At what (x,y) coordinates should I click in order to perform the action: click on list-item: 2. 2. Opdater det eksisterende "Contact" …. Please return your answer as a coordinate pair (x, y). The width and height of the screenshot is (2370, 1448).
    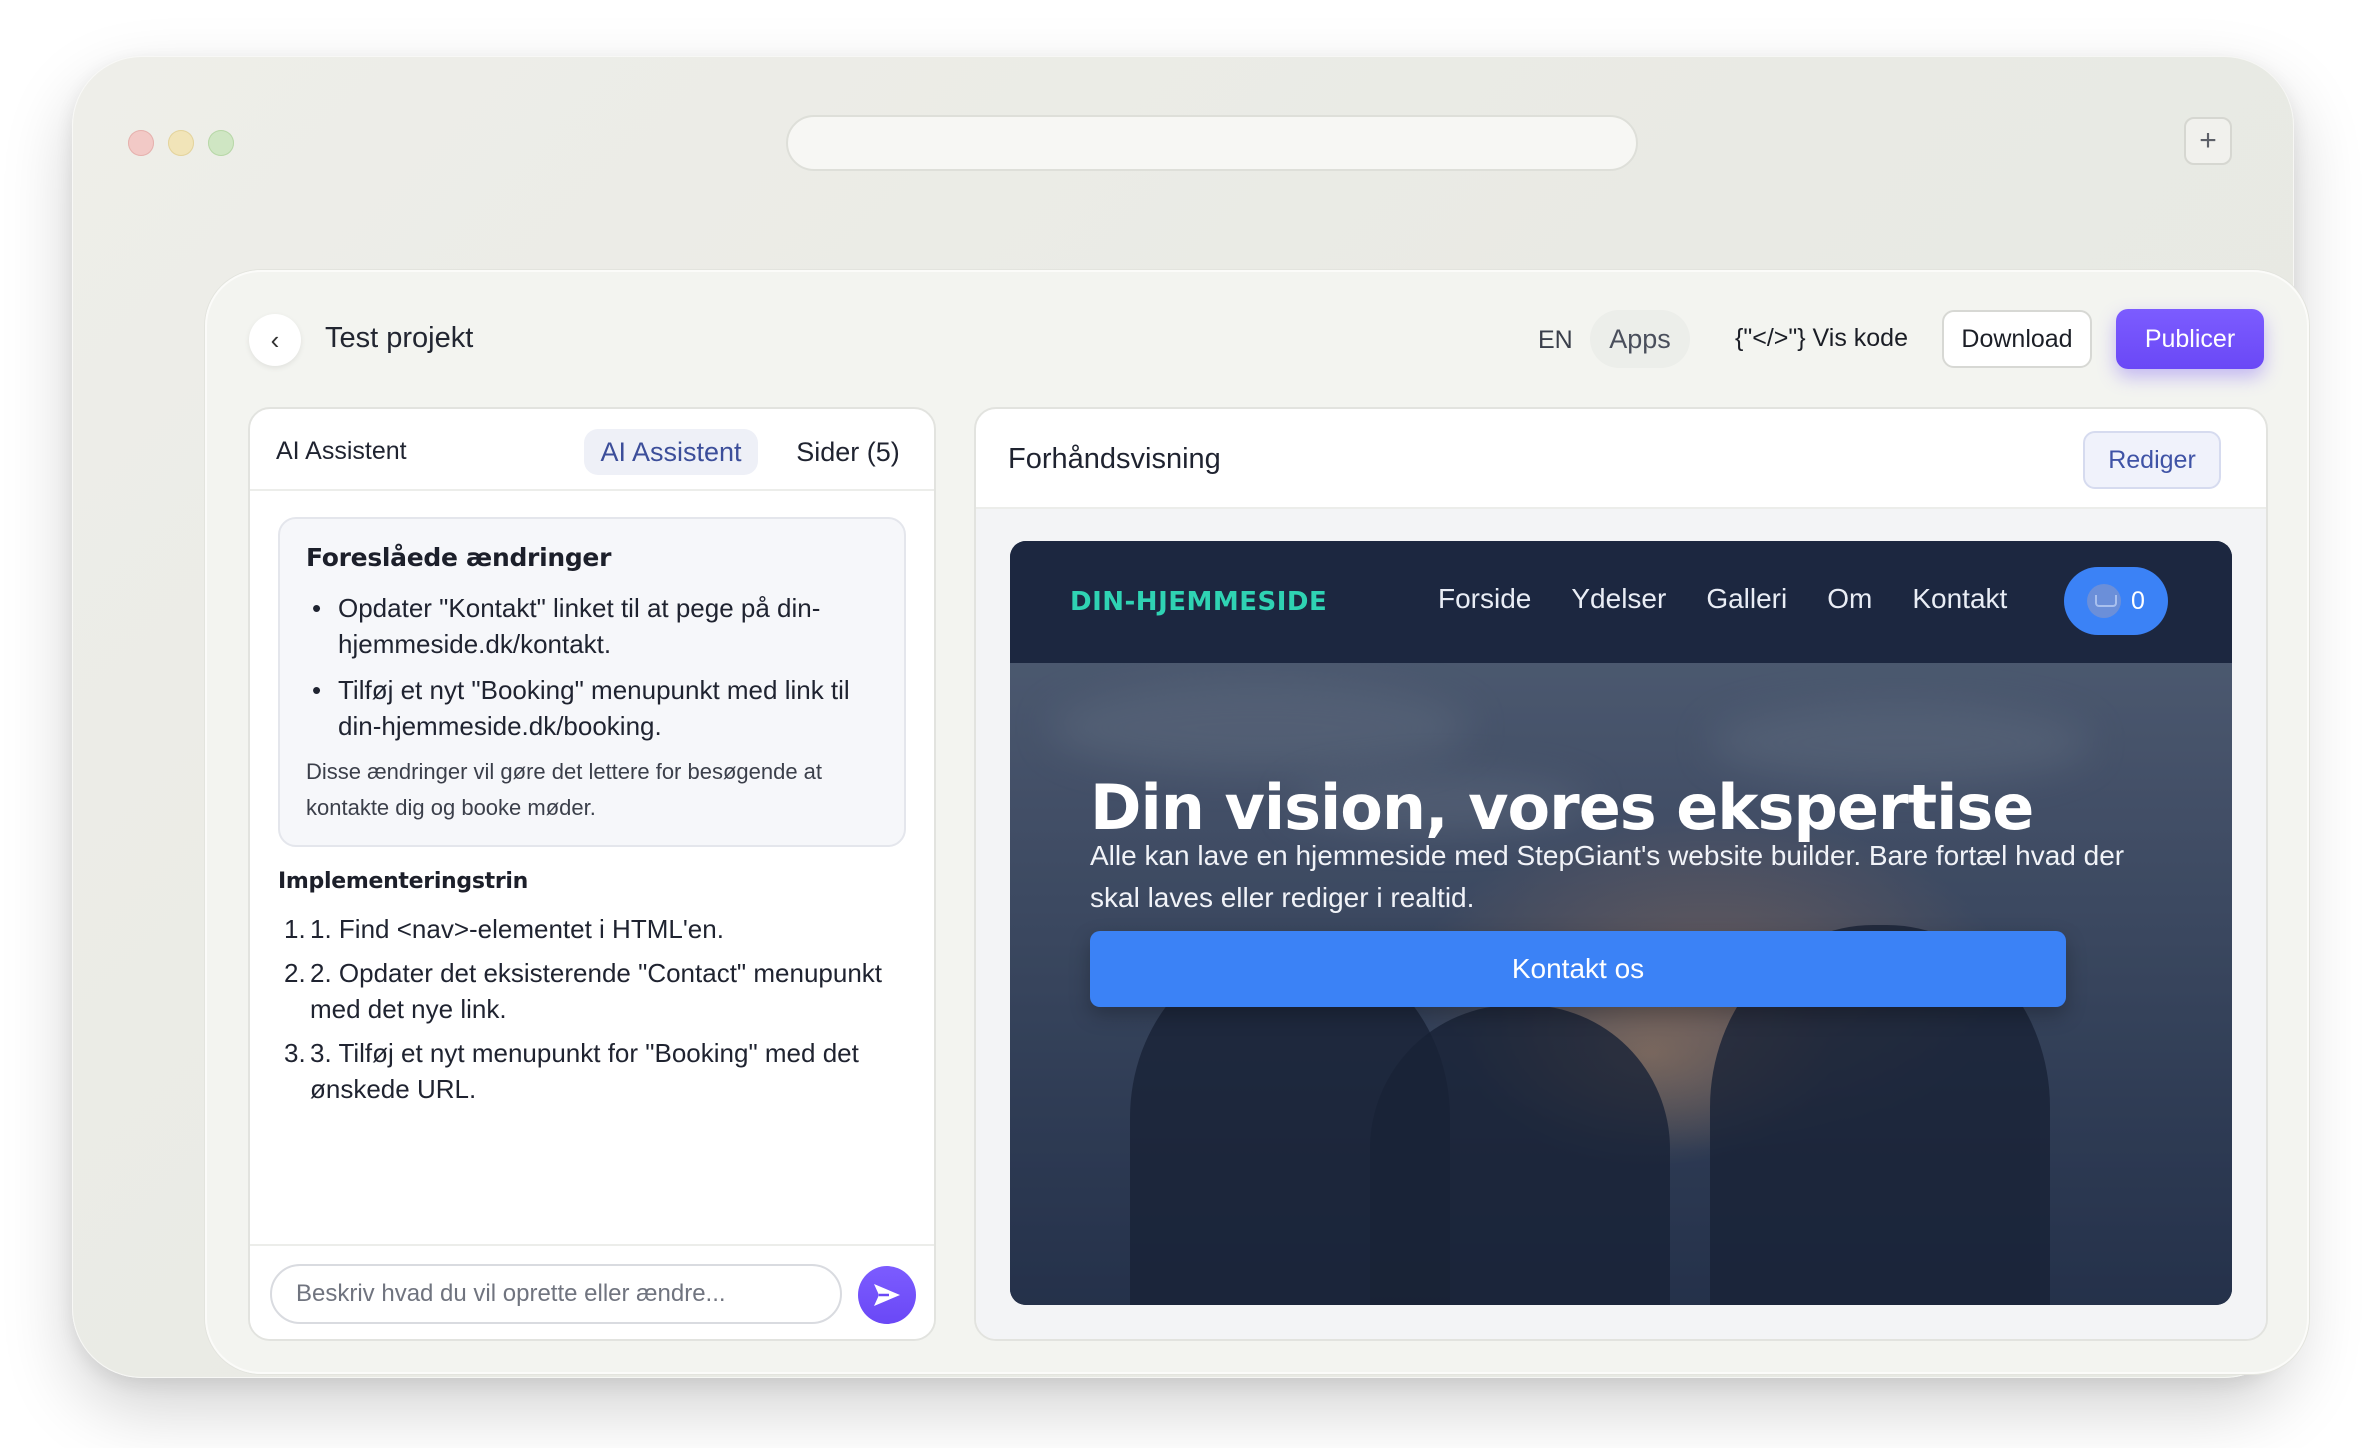
    Looking at the image, I should click on (593, 991).